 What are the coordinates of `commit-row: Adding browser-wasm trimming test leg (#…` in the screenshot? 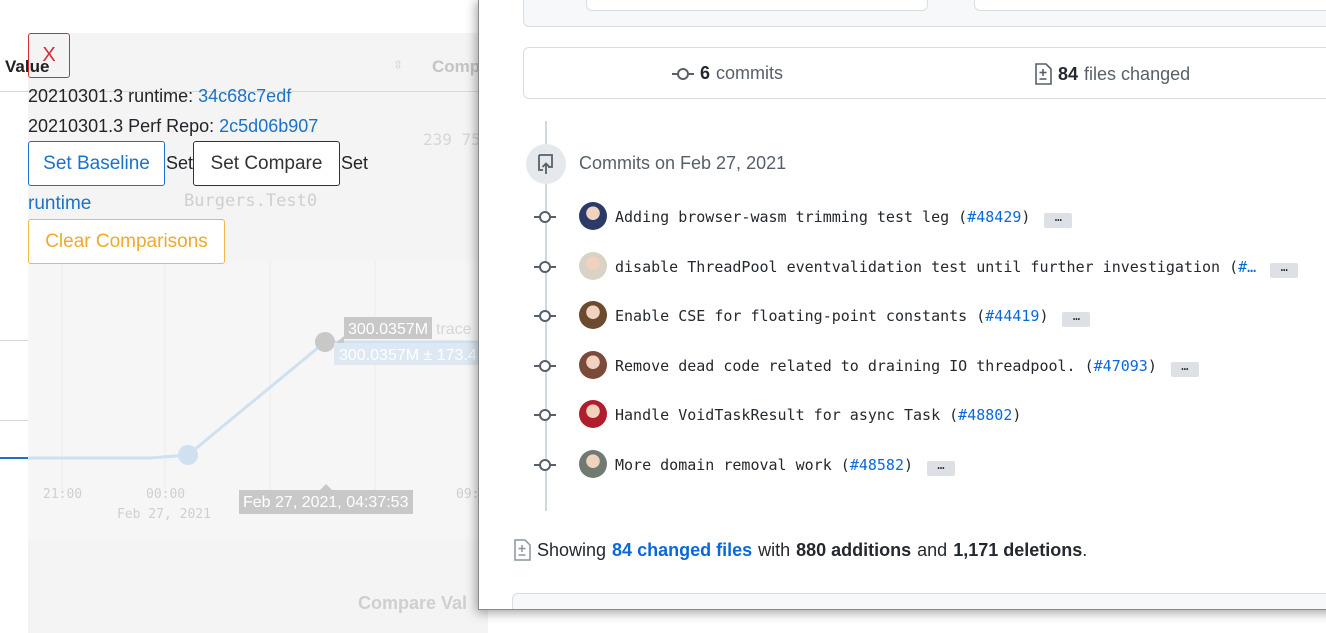 It's located at (930, 217).